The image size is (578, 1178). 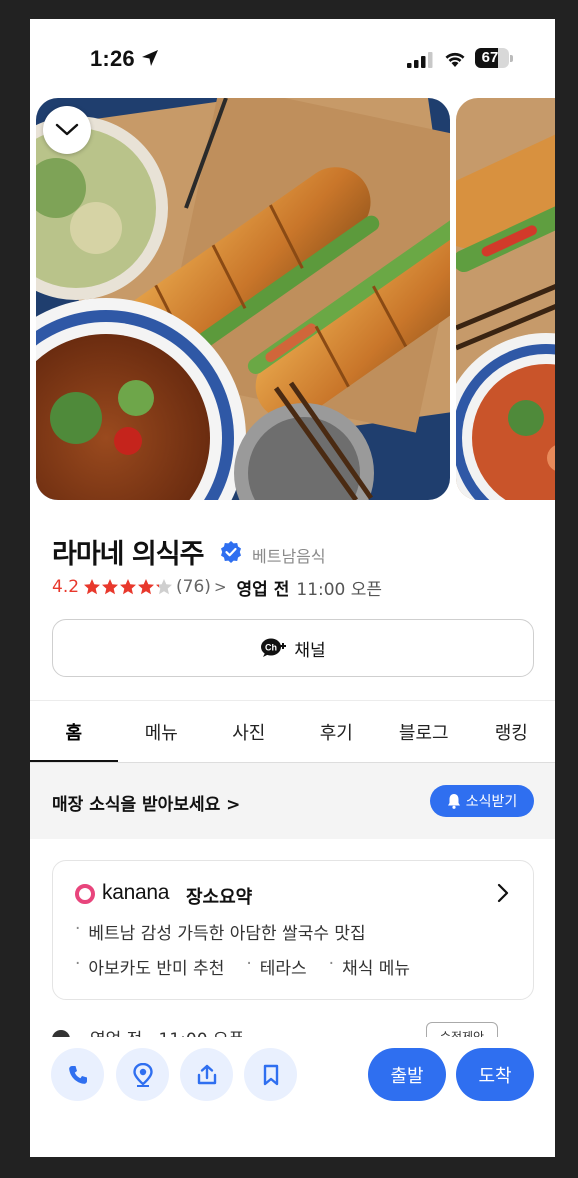 I want to click on subscribe-label: 소식받기, so click(x=491, y=802).